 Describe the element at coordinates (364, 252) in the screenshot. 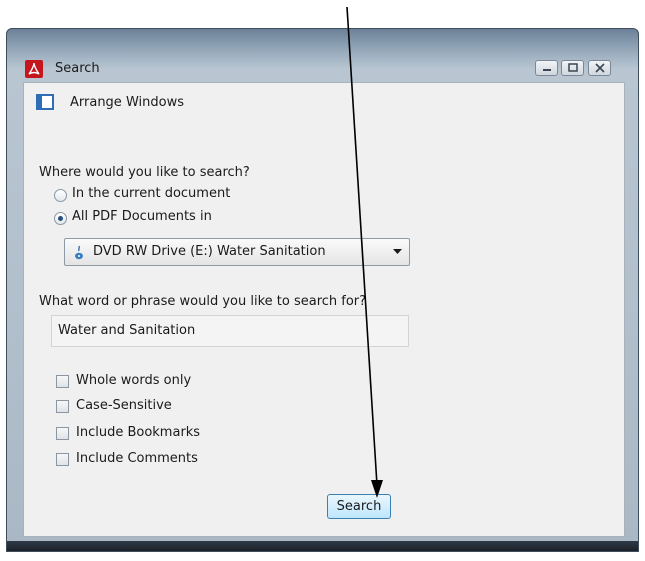

I see `annotation-arrow` at that location.